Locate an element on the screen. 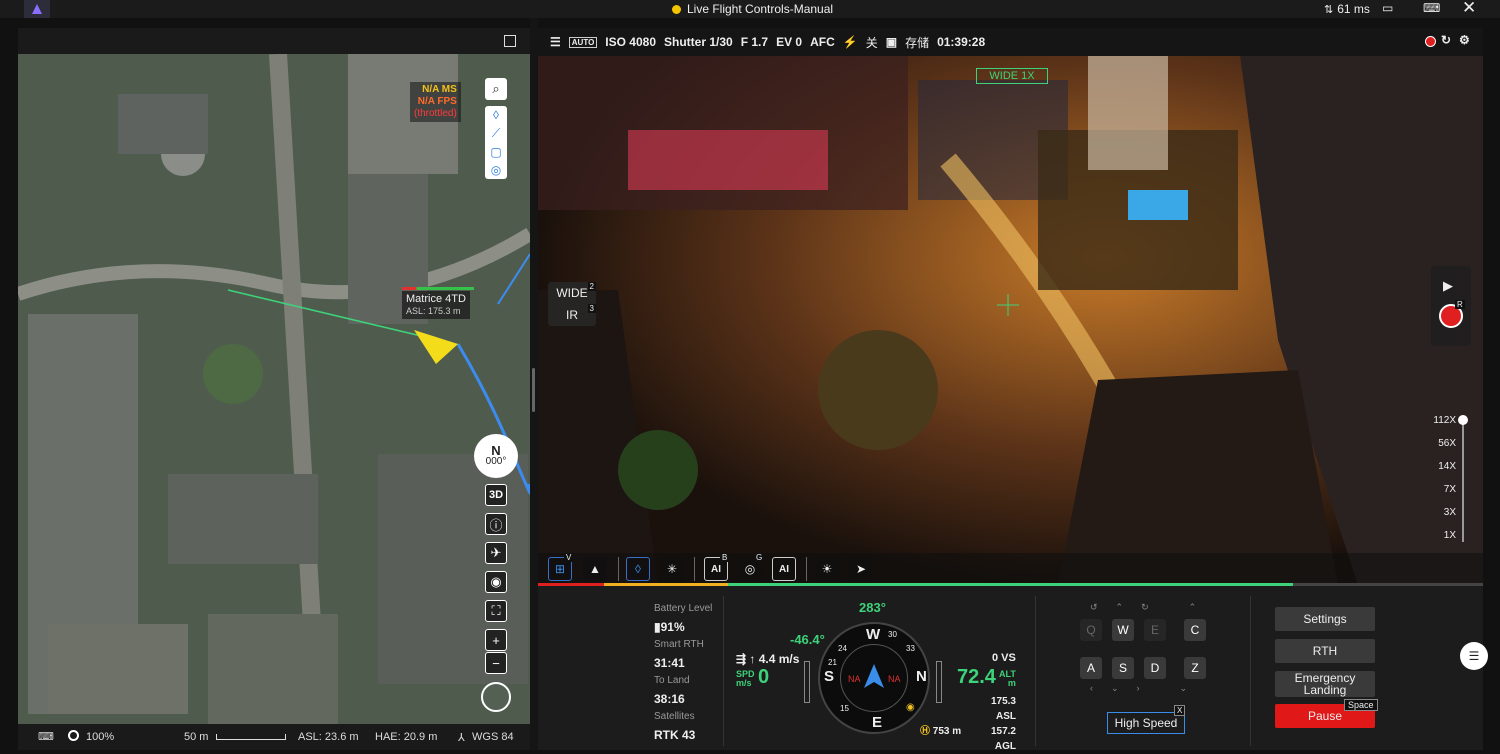 The width and height of the screenshot is (1500, 754). key-s: S is located at coordinates (1123, 668).